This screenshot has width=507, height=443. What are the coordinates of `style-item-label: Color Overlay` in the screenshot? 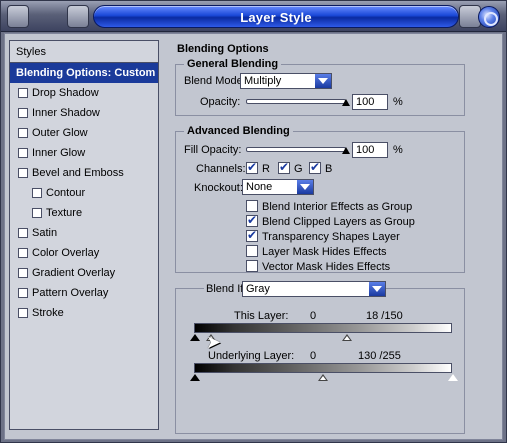 It's located at (66, 253).